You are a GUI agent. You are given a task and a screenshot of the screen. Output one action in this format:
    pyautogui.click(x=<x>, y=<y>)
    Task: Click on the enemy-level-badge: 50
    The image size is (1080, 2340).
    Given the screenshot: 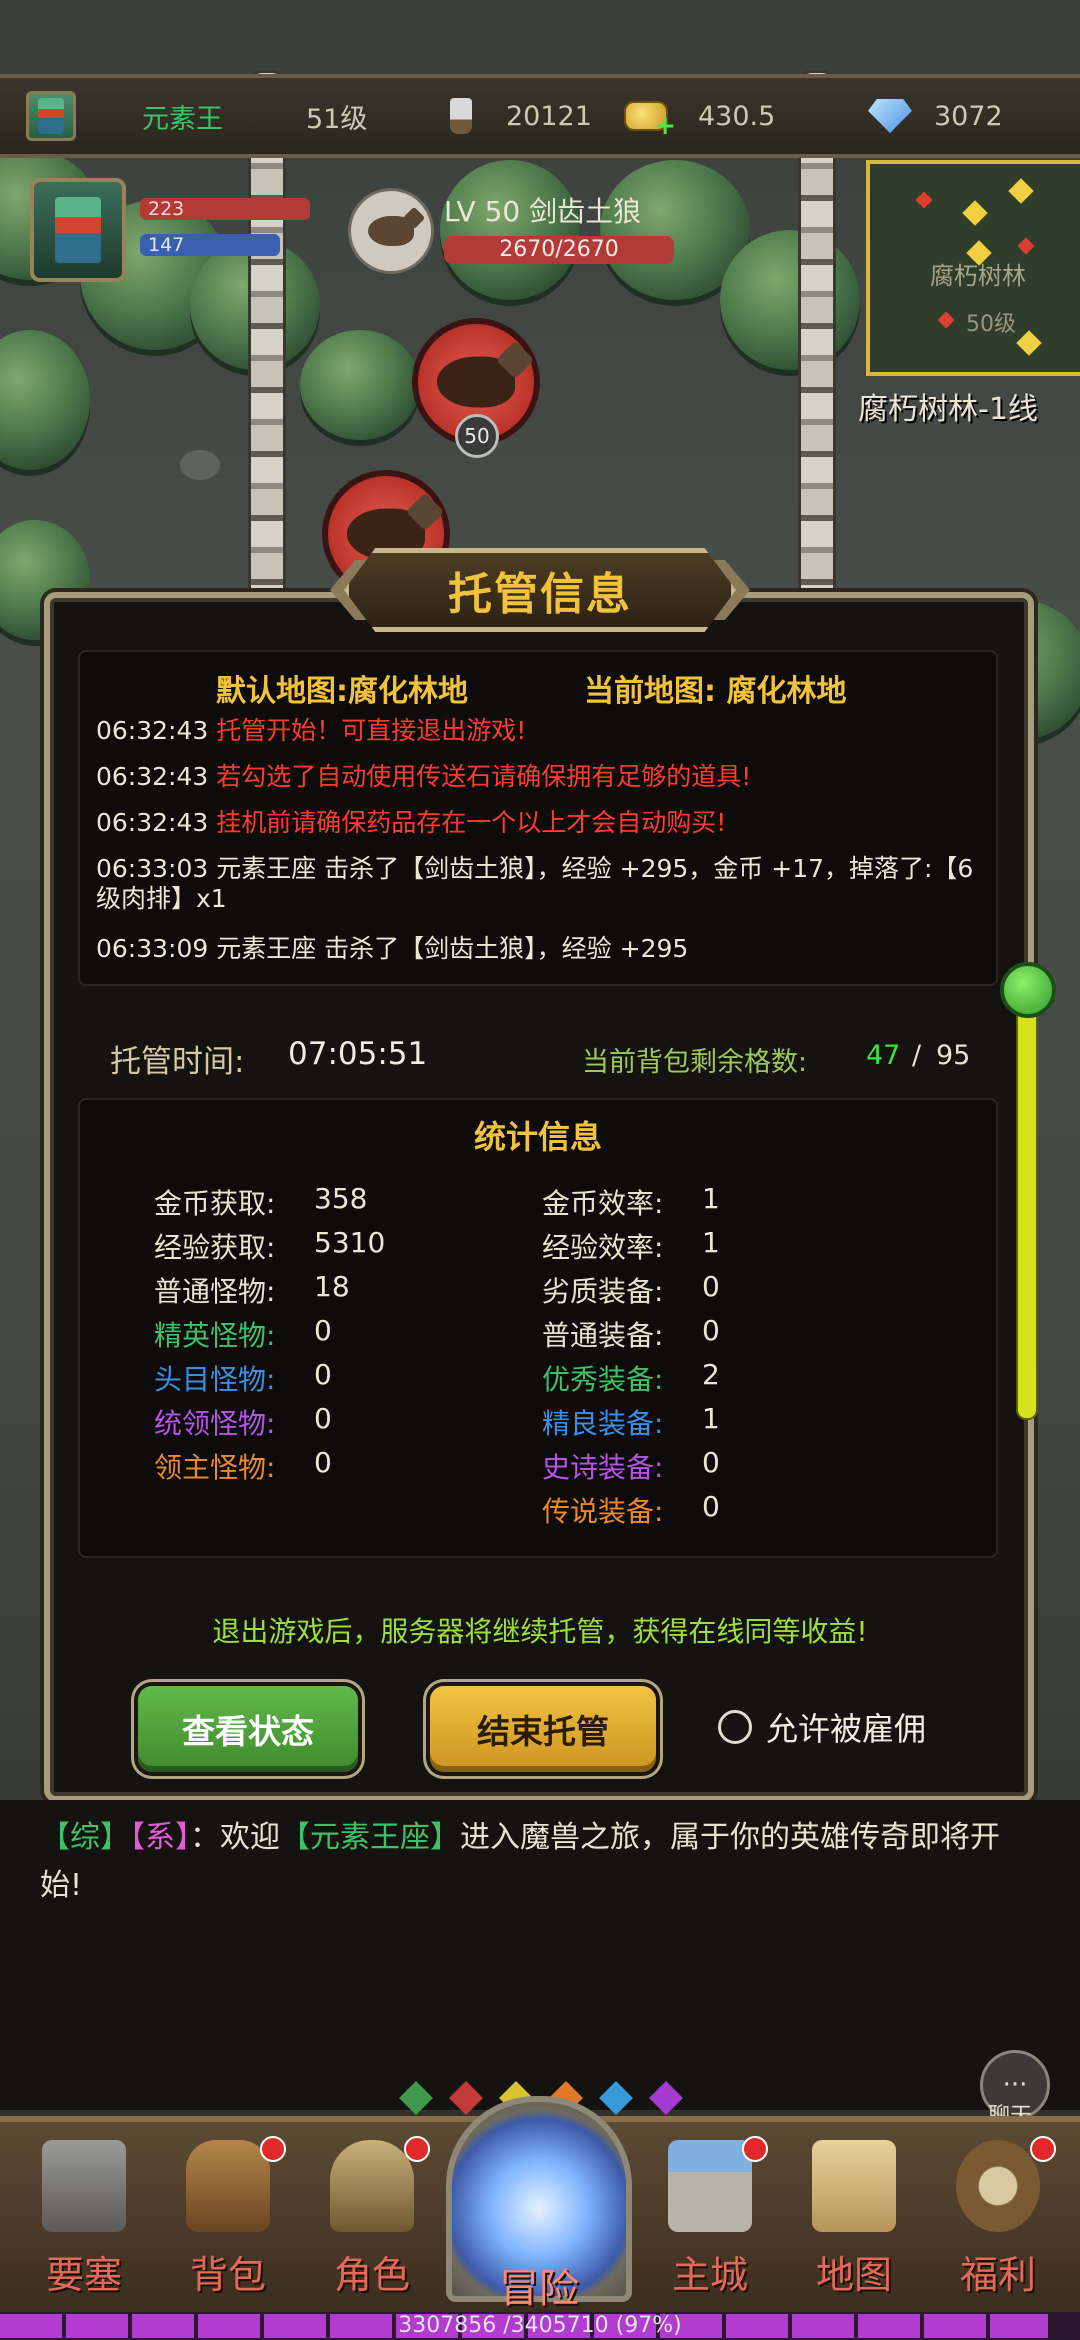 What is the action you would take?
    pyautogui.click(x=477, y=436)
    